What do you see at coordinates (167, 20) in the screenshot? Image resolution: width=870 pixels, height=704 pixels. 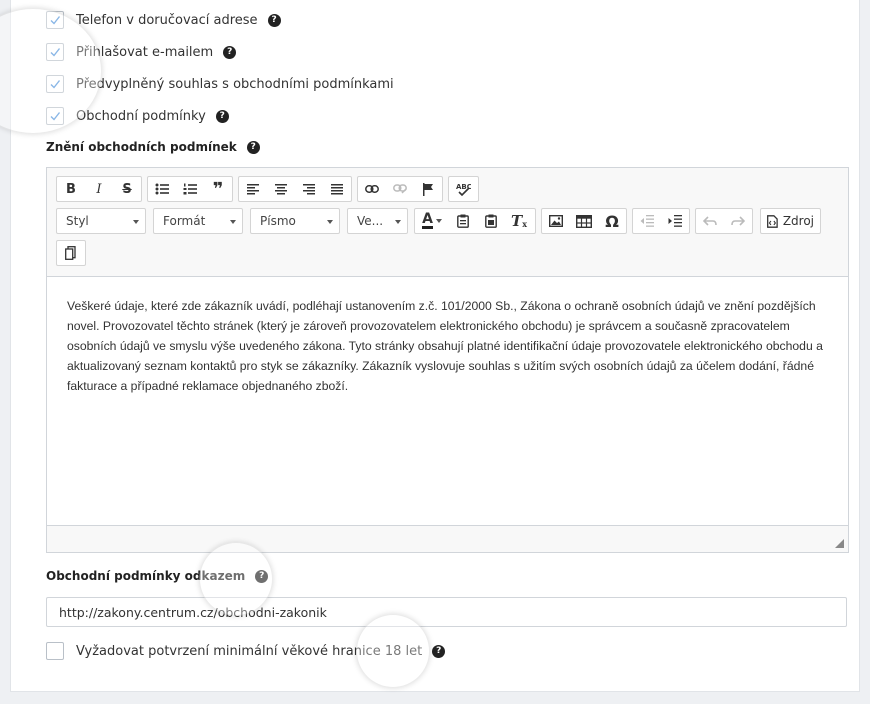 I see `phone-checkbox-label: Telefon v doručovací adrese` at bounding box center [167, 20].